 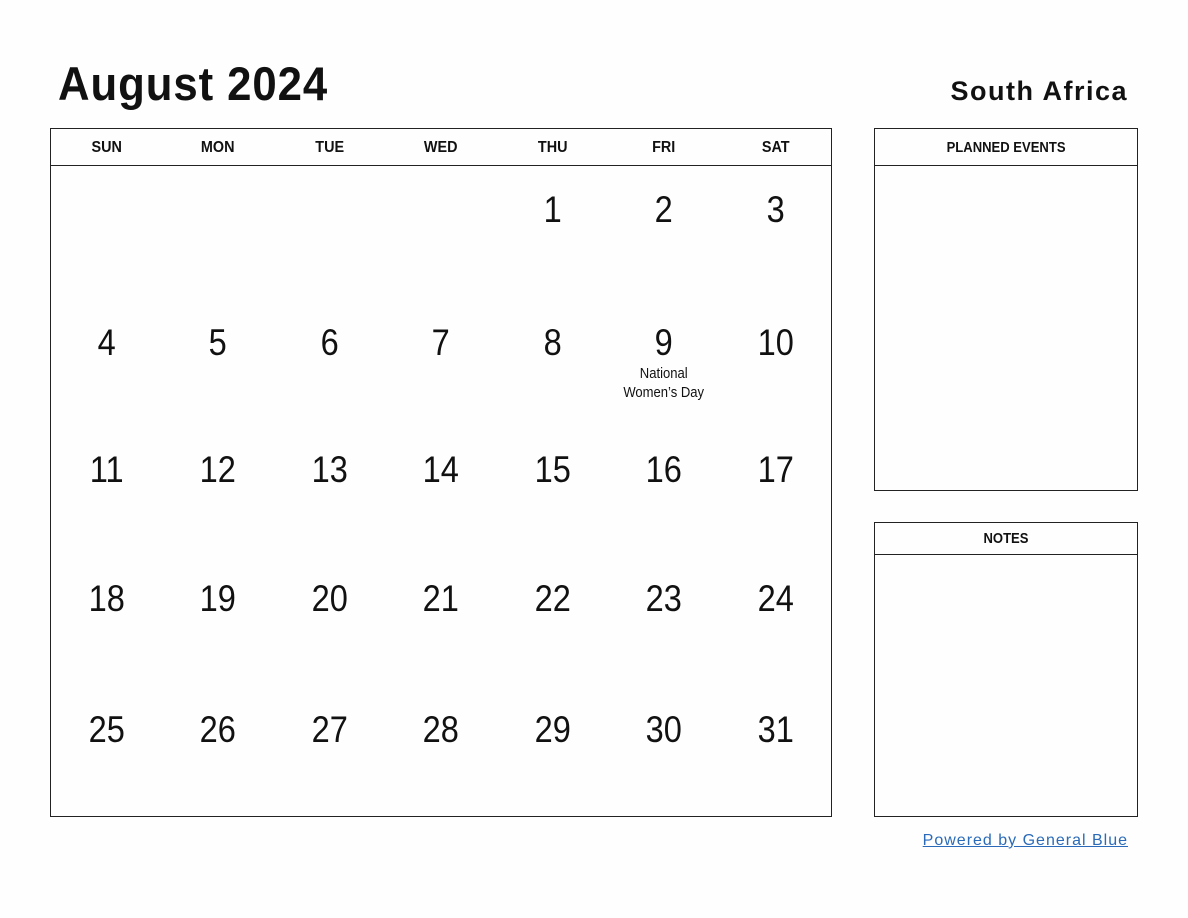 What do you see at coordinates (329, 598) in the screenshot?
I see `day-number: 20` at bounding box center [329, 598].